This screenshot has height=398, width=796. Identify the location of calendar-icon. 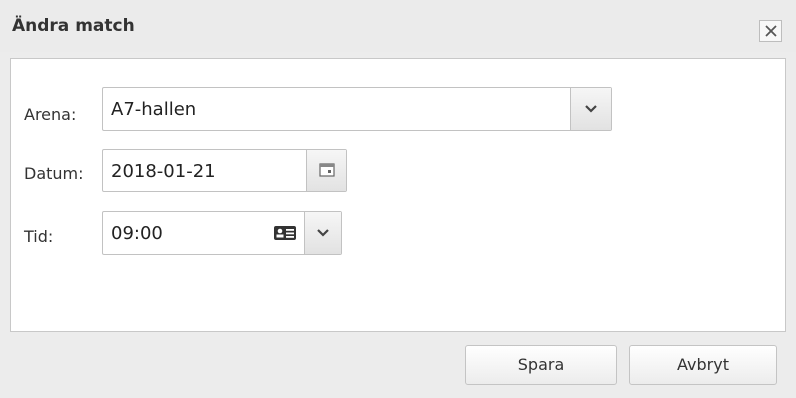
(327, 170).